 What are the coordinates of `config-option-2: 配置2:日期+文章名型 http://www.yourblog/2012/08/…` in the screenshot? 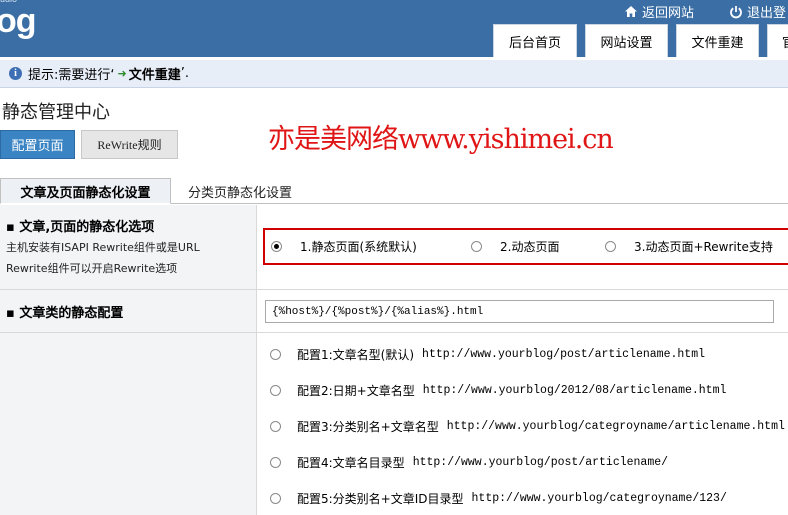 It's located at (498, 390).